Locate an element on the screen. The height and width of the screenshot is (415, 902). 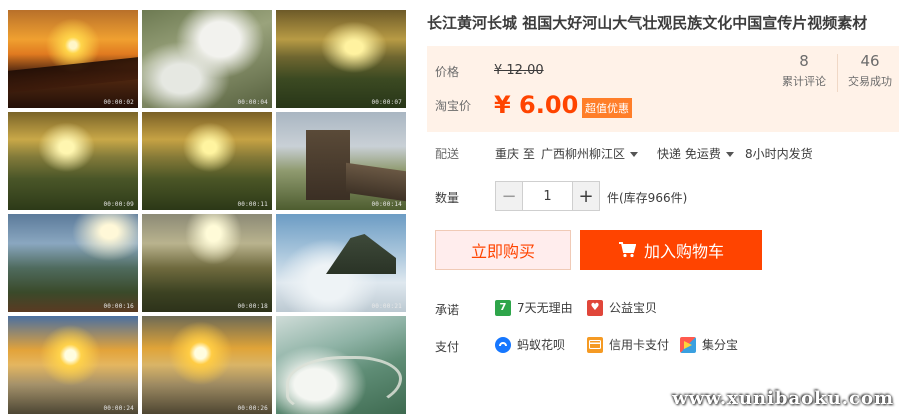
great-wall-rampart-shape is located at coordinates (376, 182).